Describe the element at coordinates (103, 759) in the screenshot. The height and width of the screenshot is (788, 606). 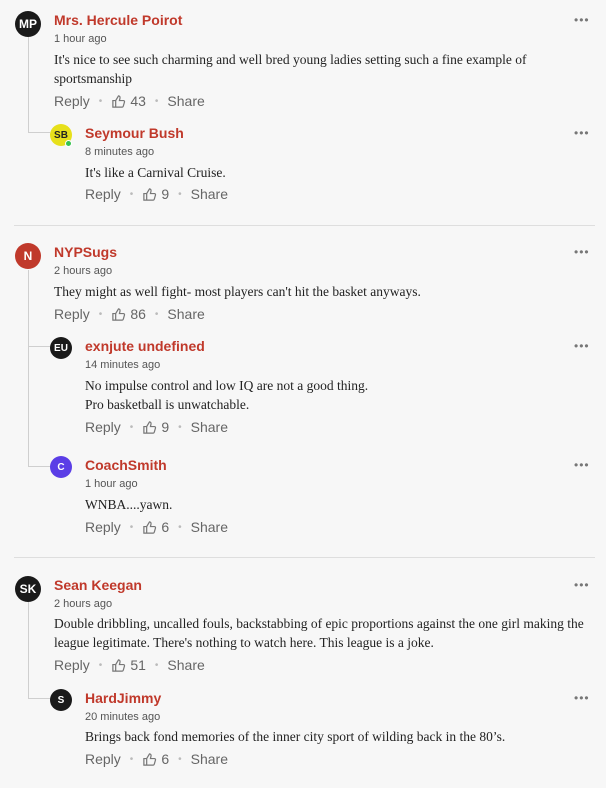
I see `reply-button: Reply` at that location.